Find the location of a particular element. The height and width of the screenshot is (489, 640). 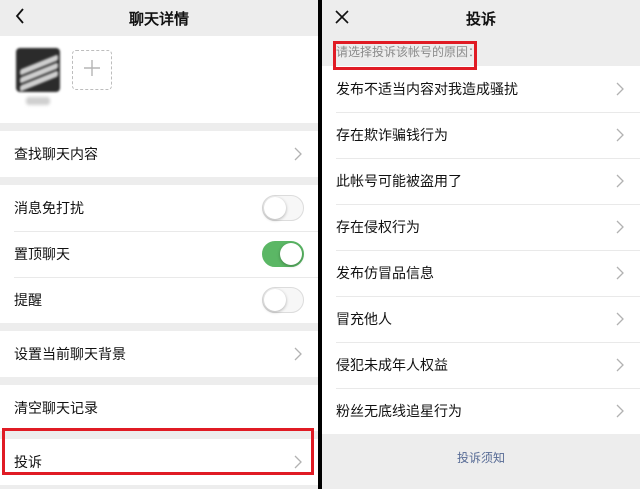

reason-row: 侵犯未成年人权益 is located at coordinates (481, 365).